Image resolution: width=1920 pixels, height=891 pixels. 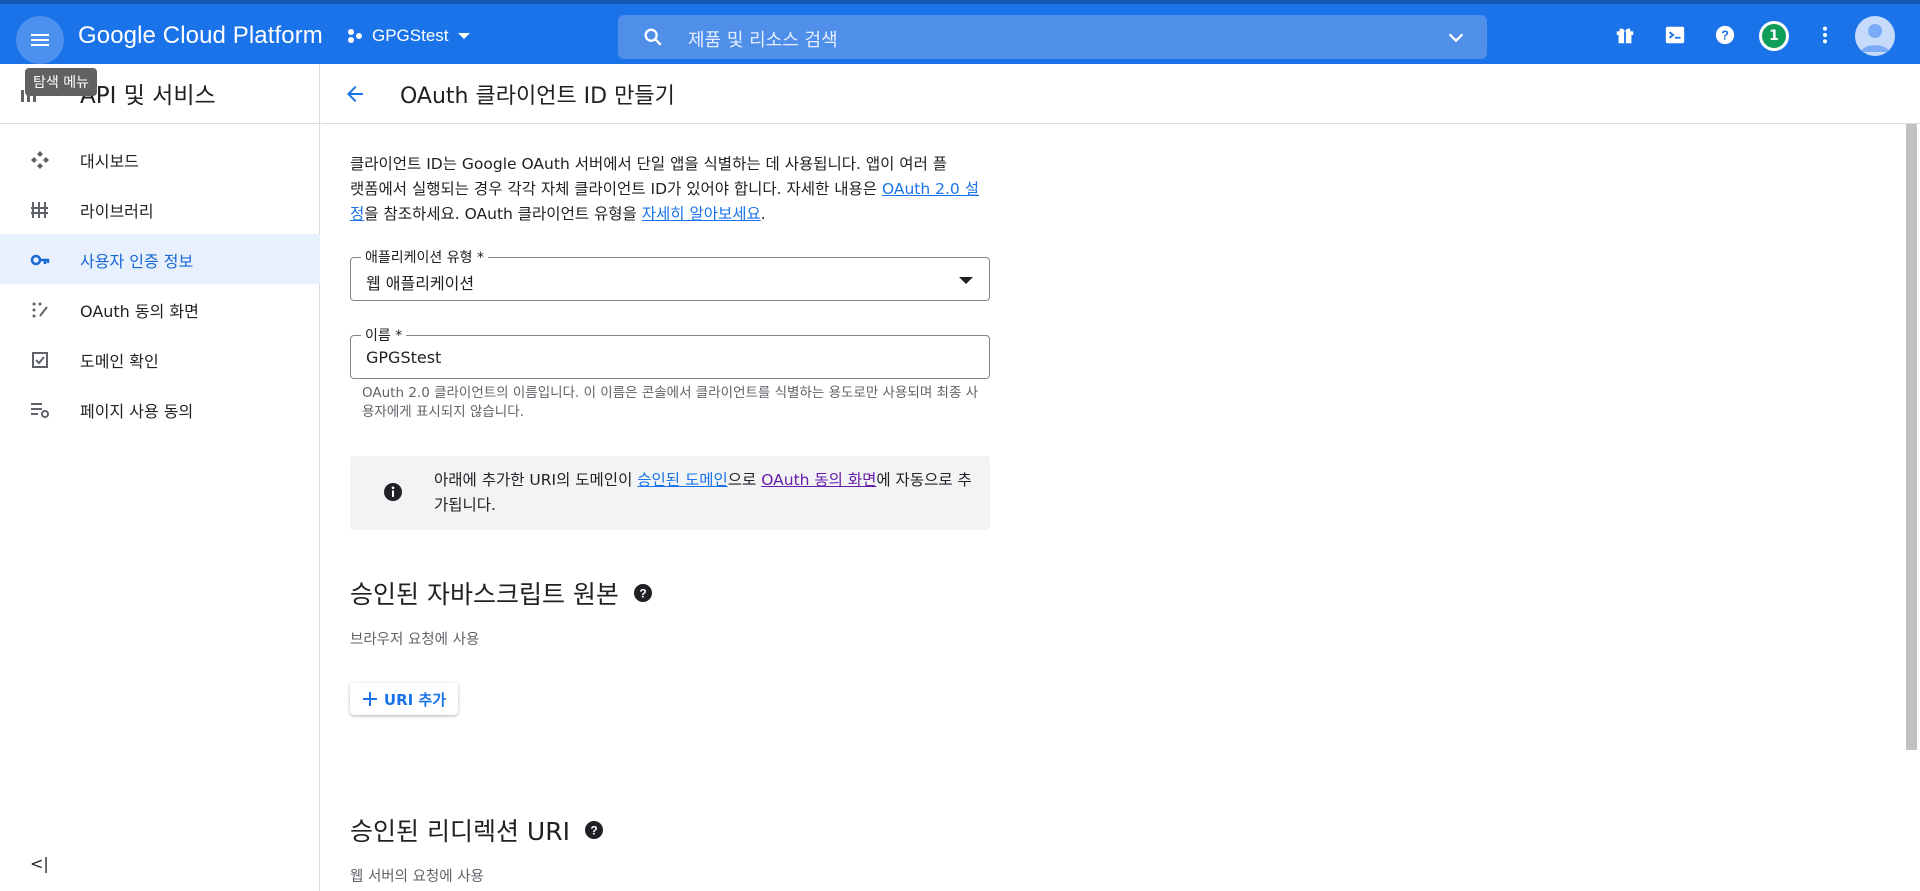 I want to click on sidebar-item-dashboard: 대시보드, so click(x=160, y=159).